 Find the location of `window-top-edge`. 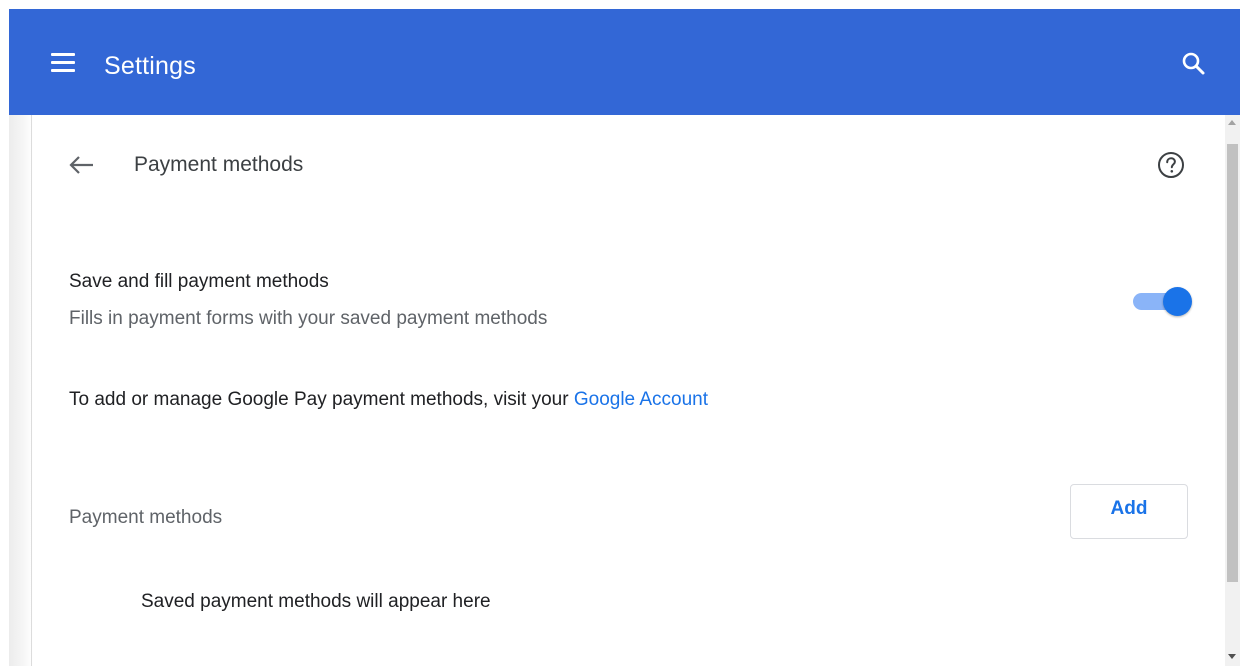

window-top-edge is located at coordinates (620, 4).